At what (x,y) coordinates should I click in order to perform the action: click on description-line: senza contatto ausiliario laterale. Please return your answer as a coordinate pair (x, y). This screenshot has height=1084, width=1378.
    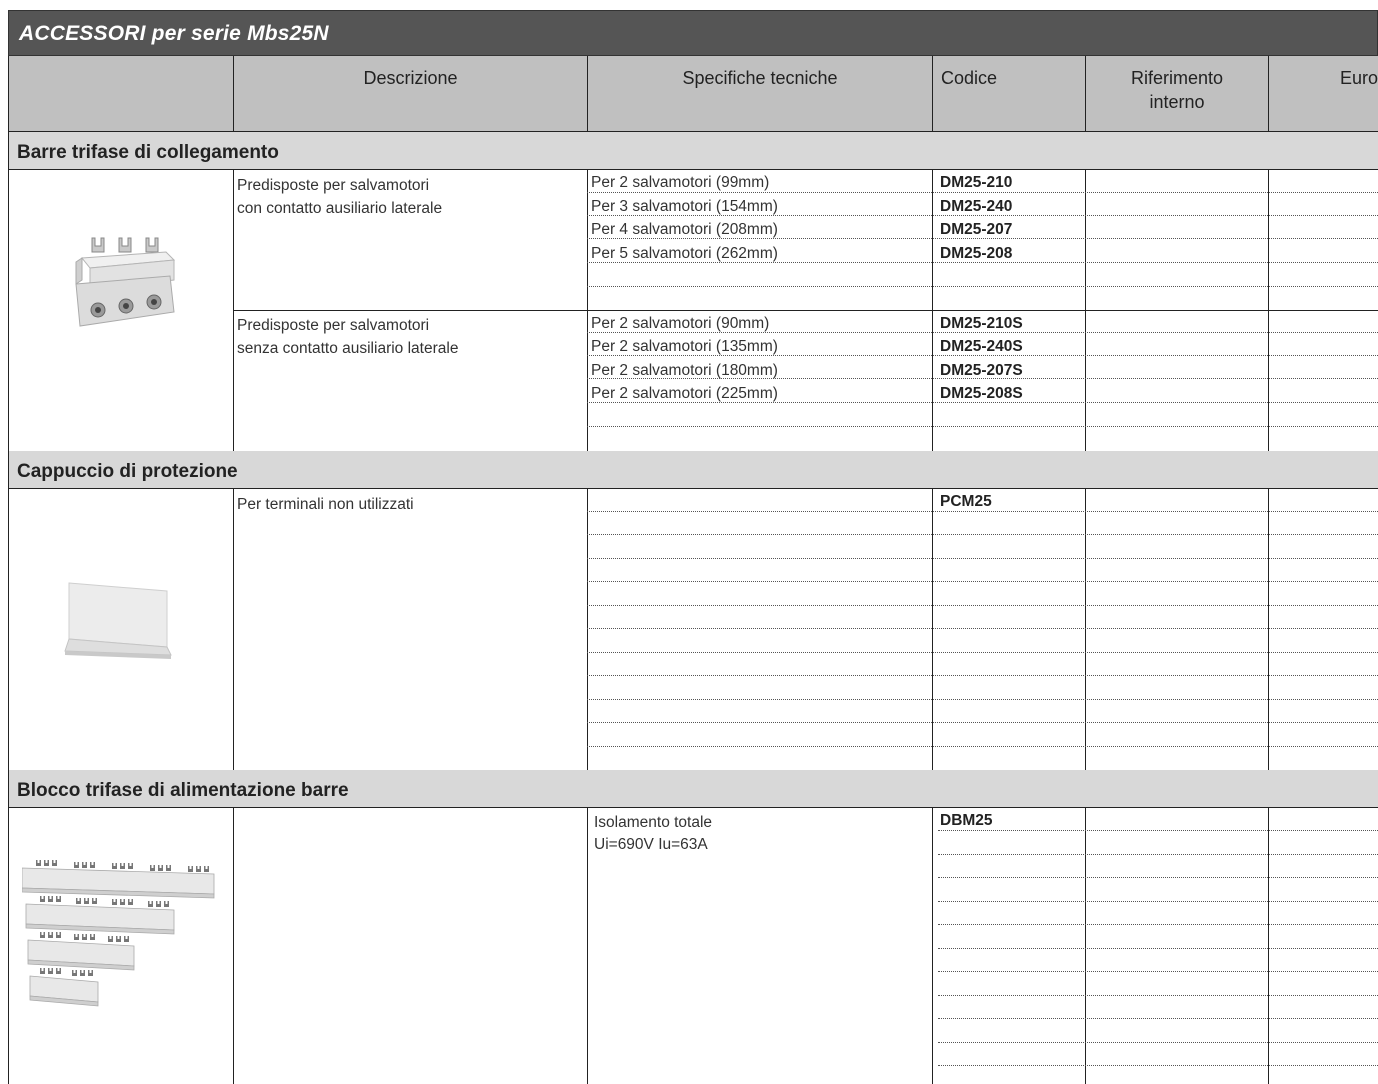
    Looking at the image, I should click on (348, 348).